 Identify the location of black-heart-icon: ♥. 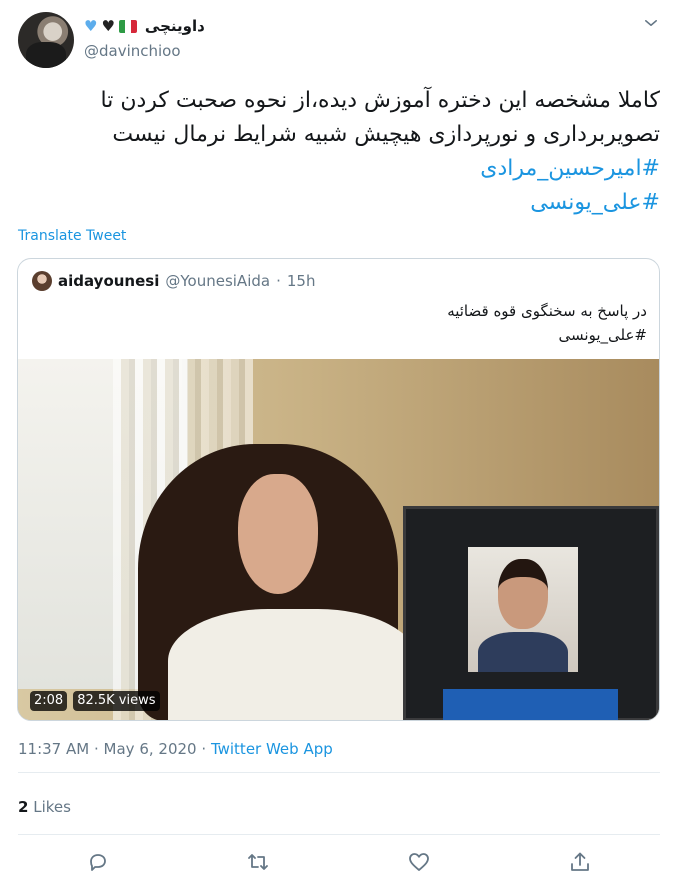
(108, 26).